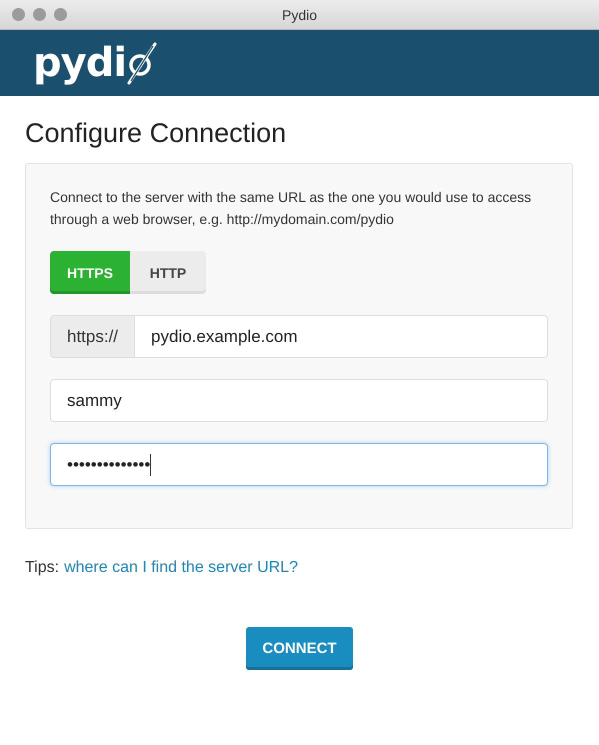 This screenshot has height=745, width=599. I want to click on zoom-window-icon, so click(60, 14).